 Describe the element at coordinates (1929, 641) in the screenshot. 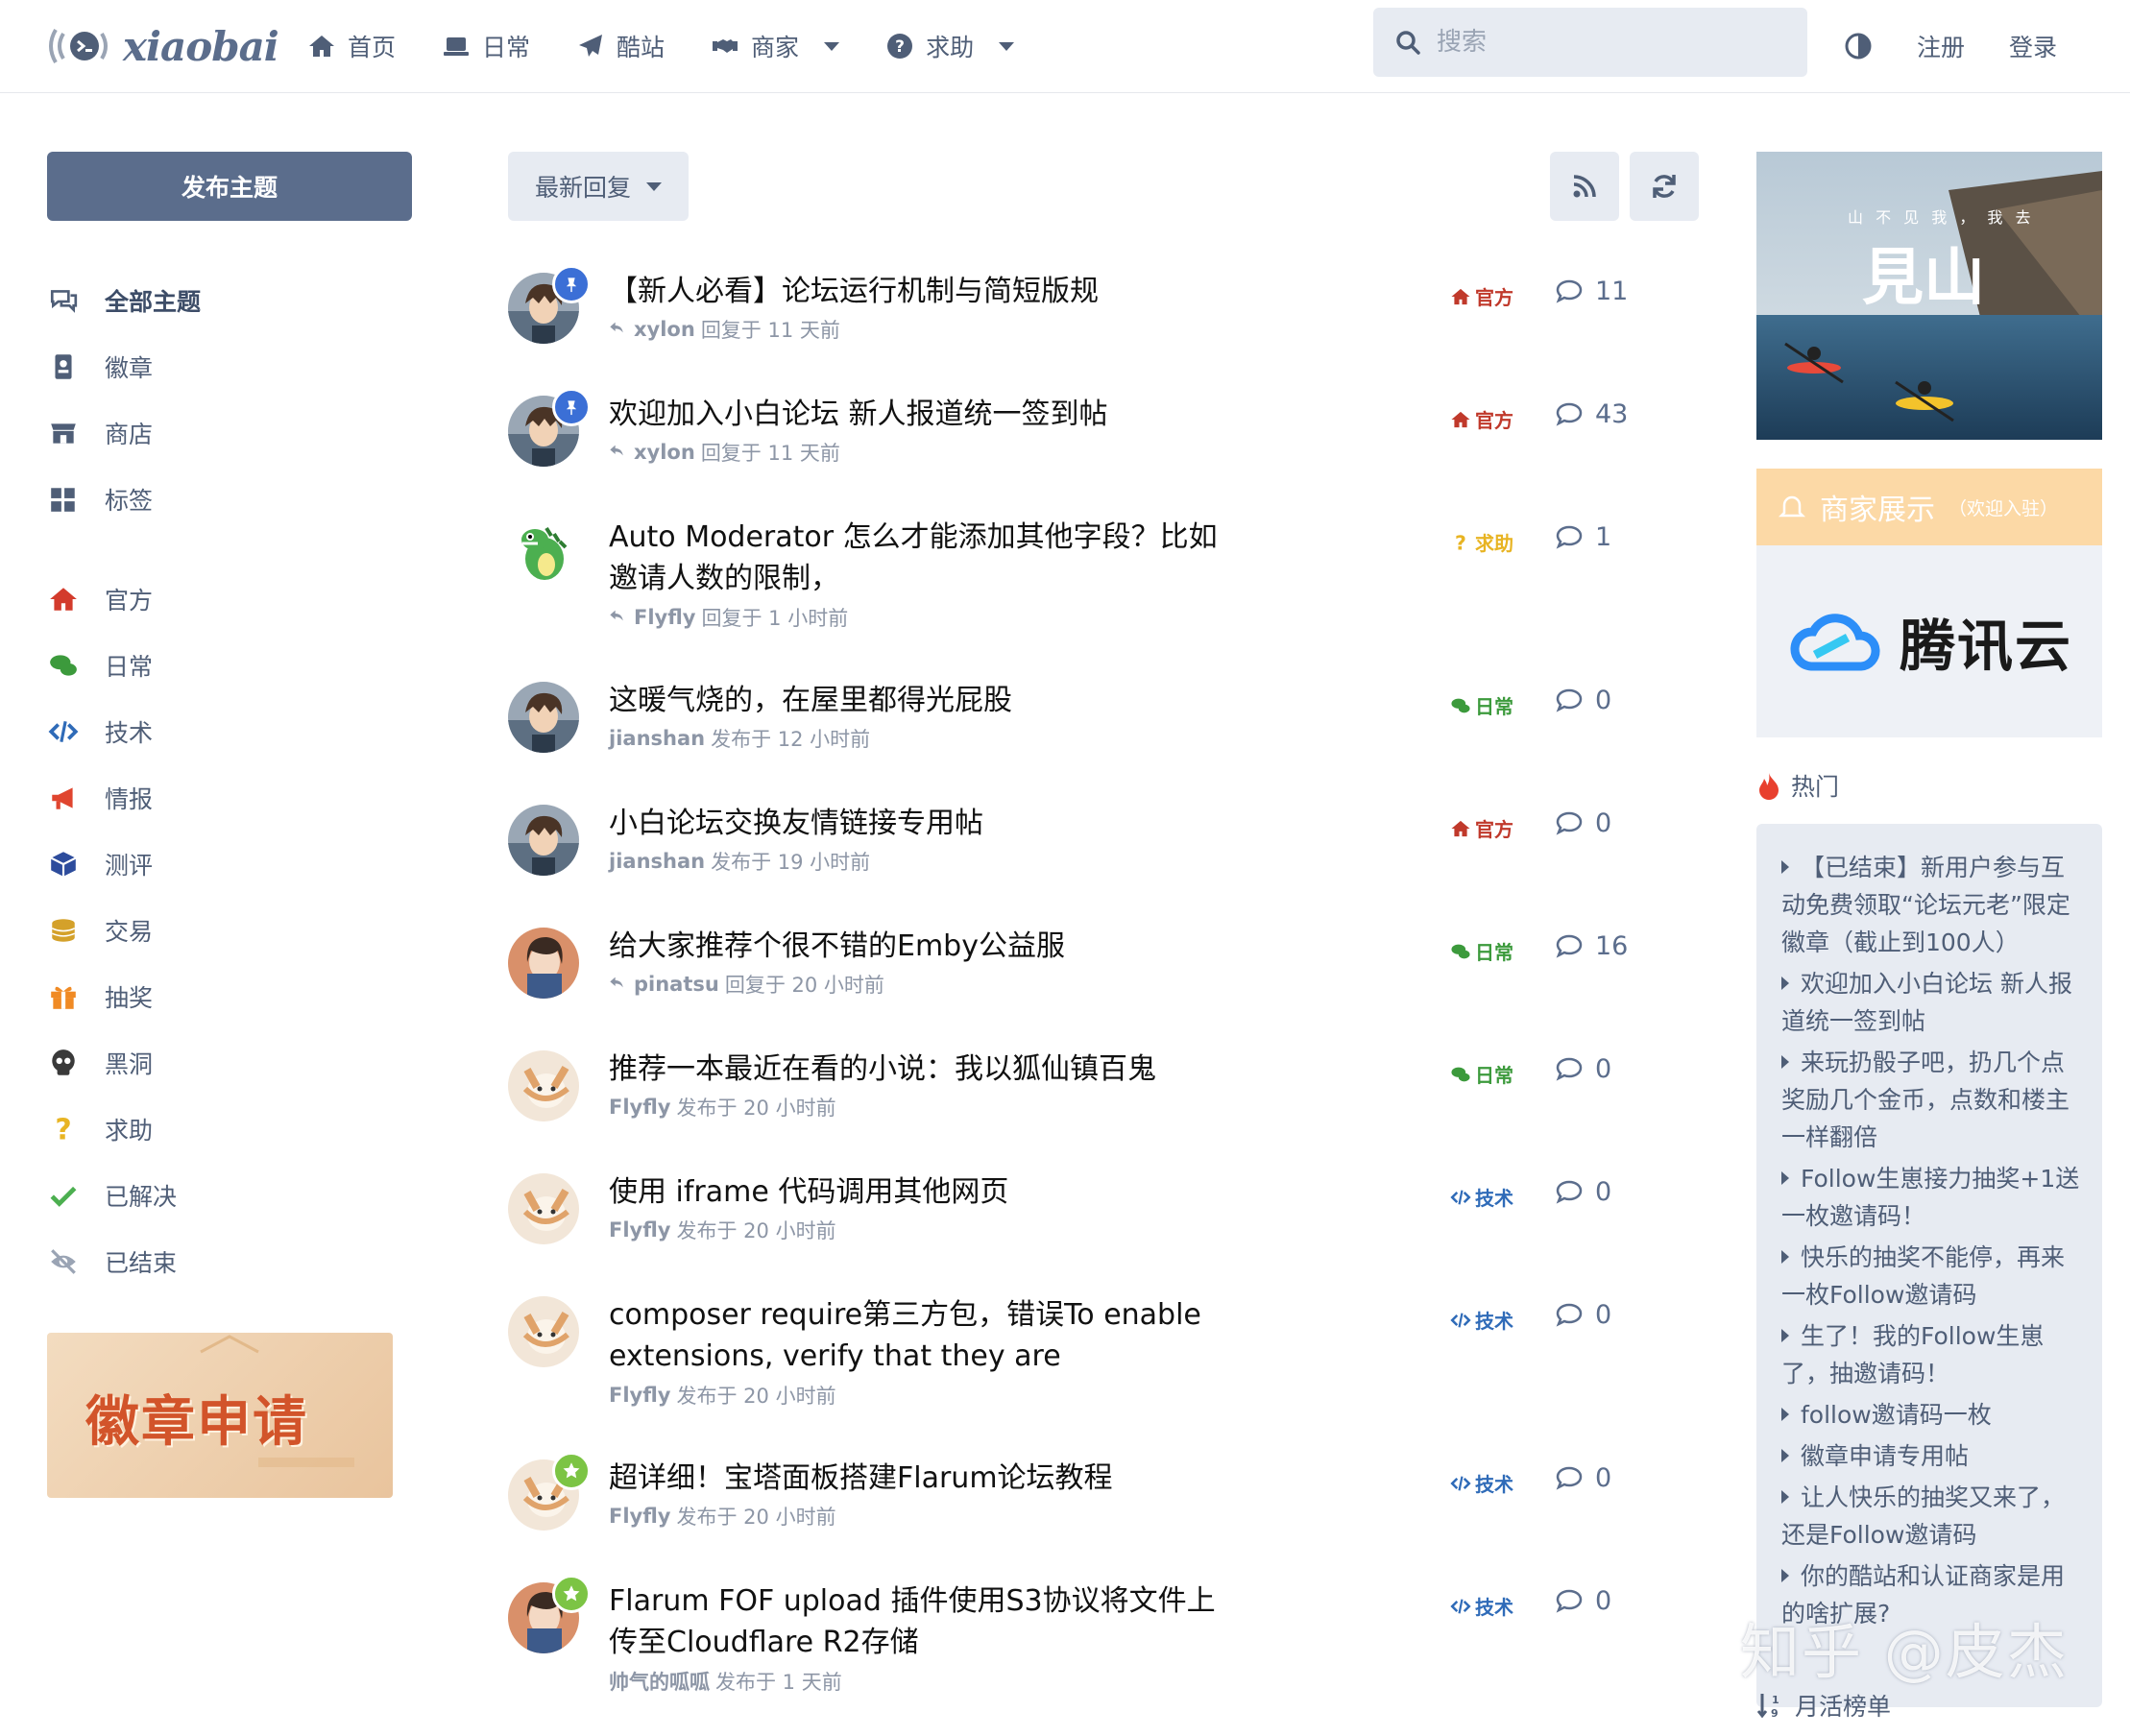

I see `merchant-tencent-cloud: 腾讯云` at that location.